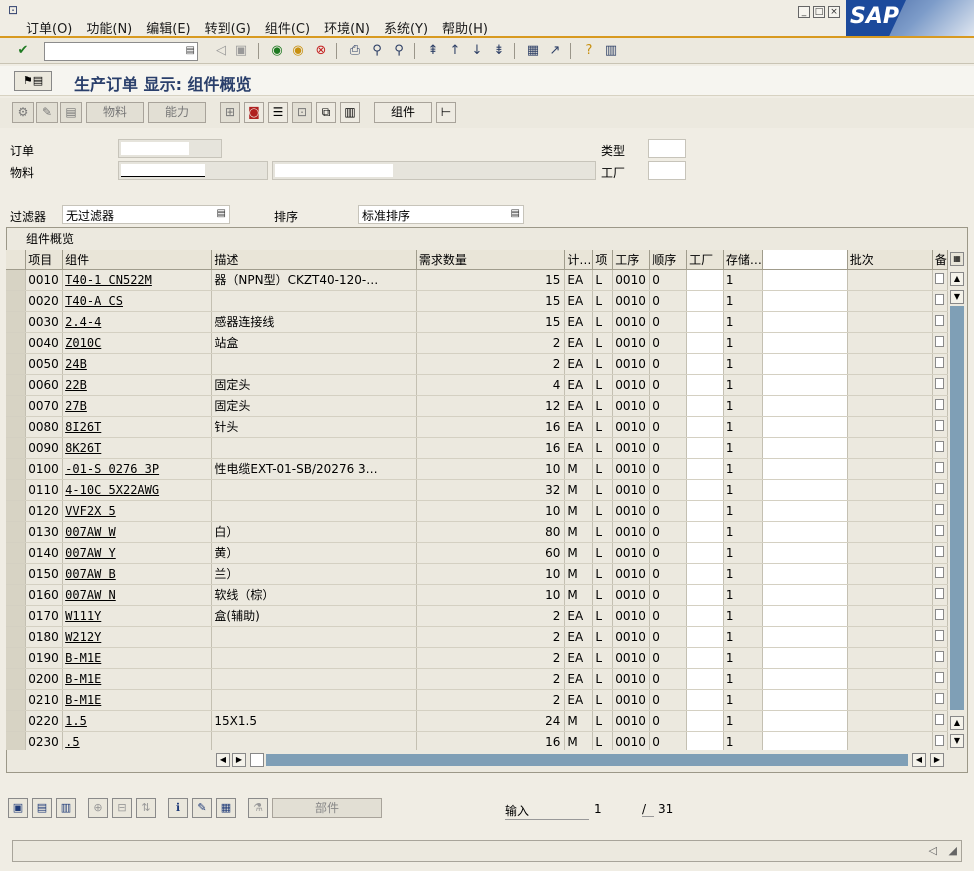 This screenshot has height=871, width=974. Describe the element at coordinates (121, 51) in the screenshot. I see `command-field: ▤` at that location.